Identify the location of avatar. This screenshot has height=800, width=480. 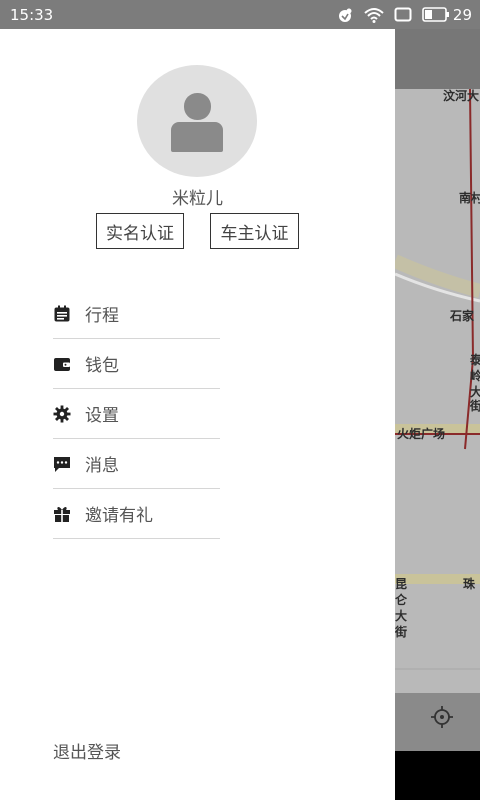
(197, 121).